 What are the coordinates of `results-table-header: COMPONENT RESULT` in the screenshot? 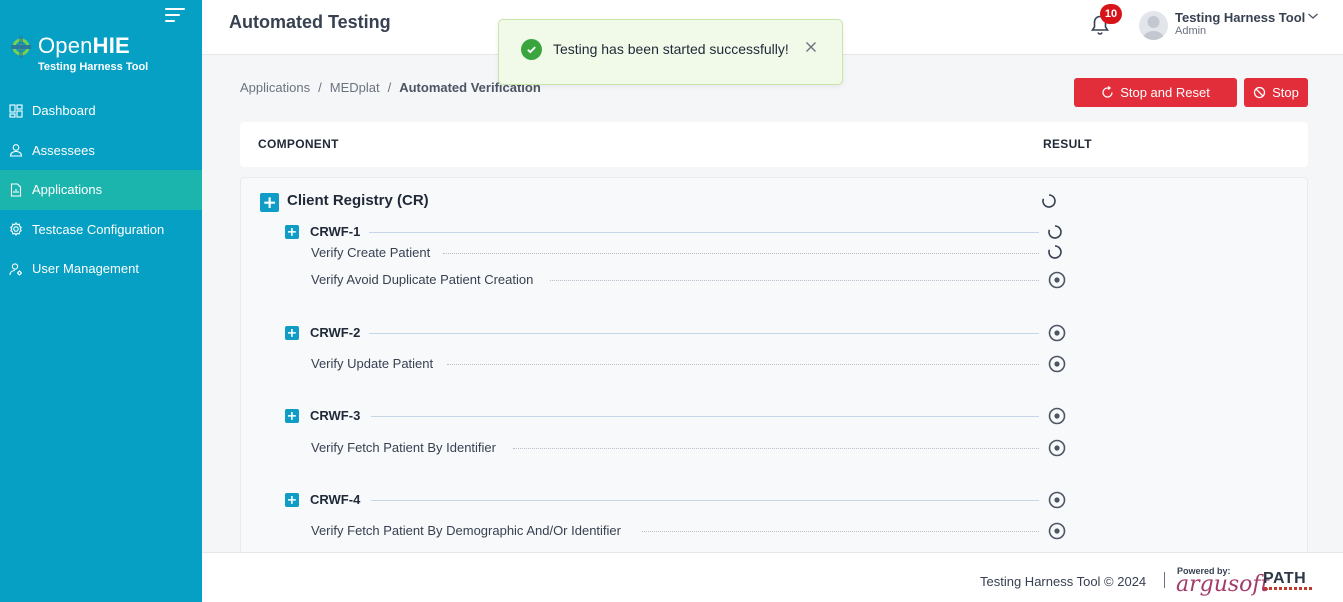 It's located at (774, 144).